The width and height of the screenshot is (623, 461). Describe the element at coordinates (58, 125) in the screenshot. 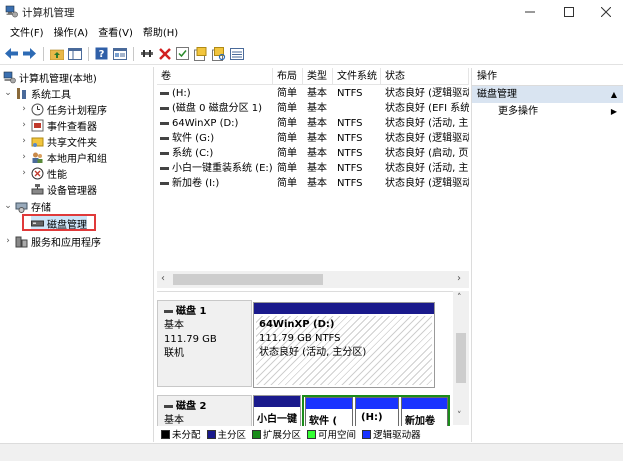

I see `tree-item-event-viewer: › 事件查看器` at that location.